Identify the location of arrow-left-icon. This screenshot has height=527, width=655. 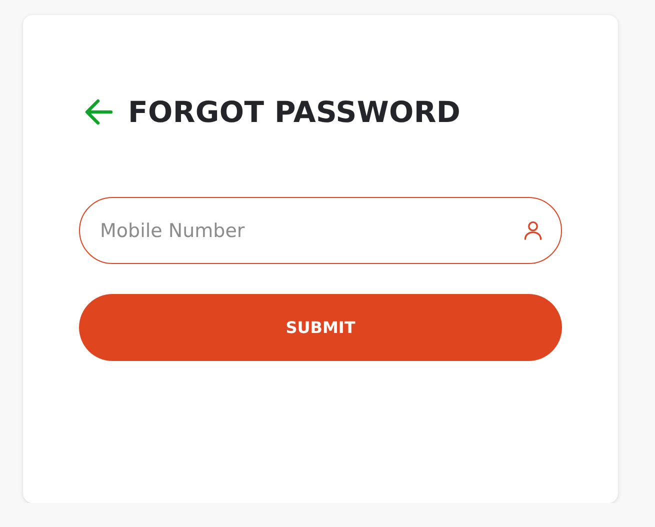
(99, 112).